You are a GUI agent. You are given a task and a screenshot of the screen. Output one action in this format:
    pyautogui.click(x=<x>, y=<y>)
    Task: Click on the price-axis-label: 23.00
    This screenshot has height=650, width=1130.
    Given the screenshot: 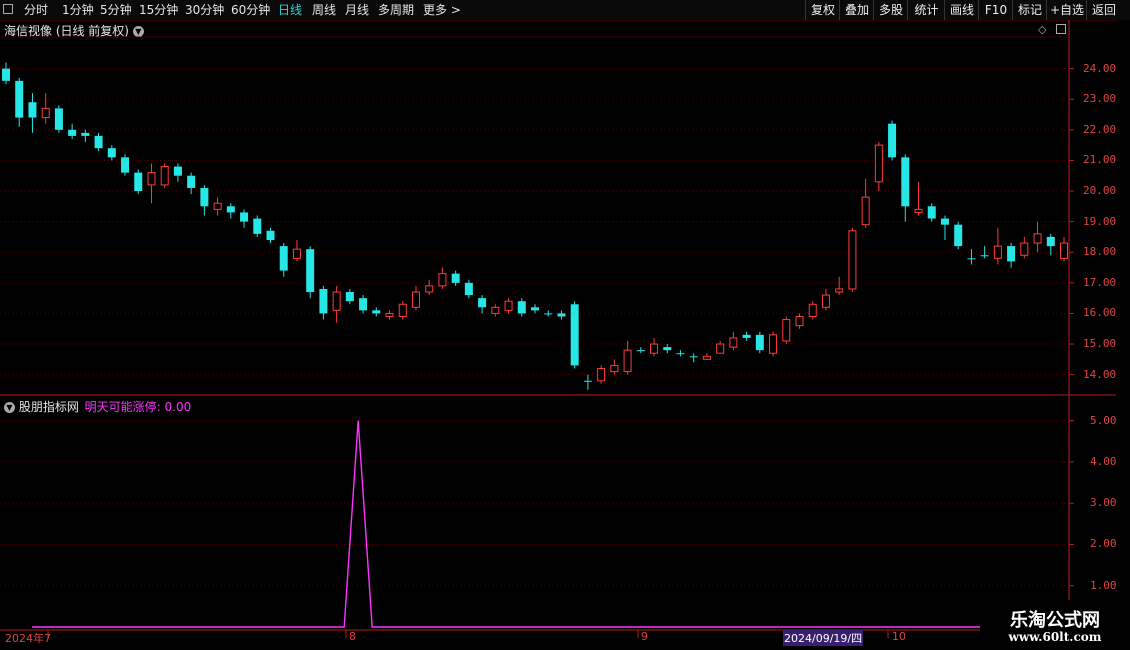 What is the action you would take?
    pyautogui.click(x=1100, y=99)
    